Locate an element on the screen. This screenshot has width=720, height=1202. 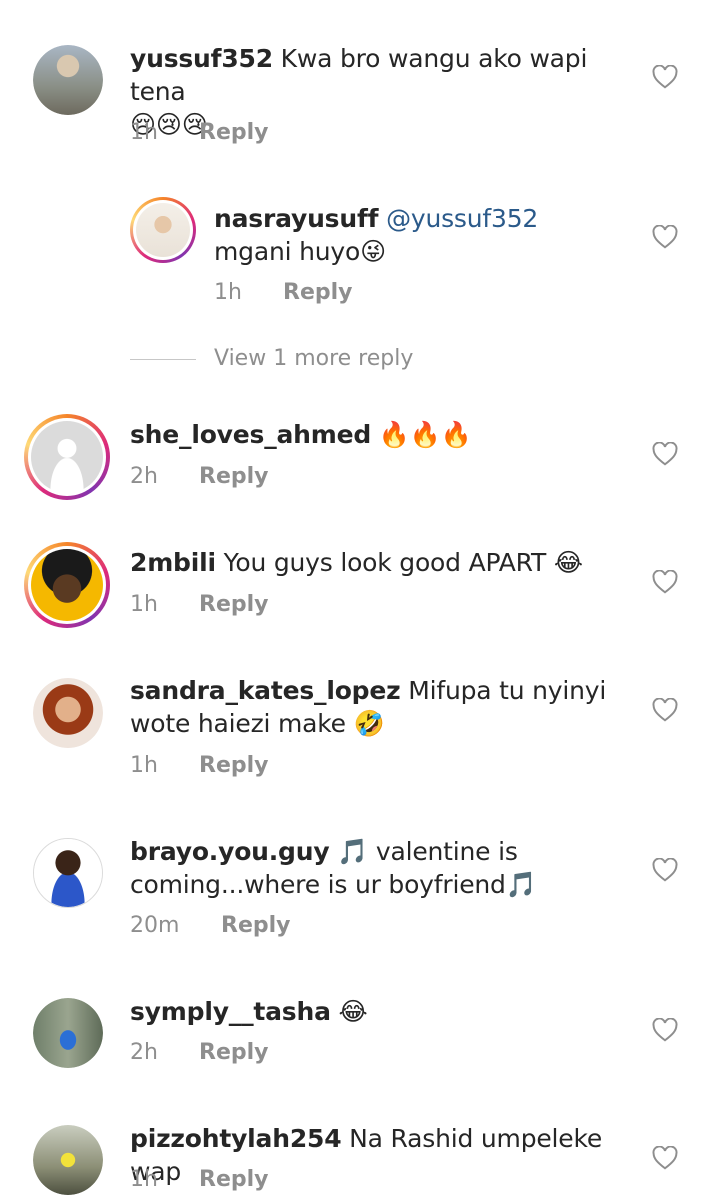
comment-username: she_loves_ahmed is located at coordinates (250, 434).